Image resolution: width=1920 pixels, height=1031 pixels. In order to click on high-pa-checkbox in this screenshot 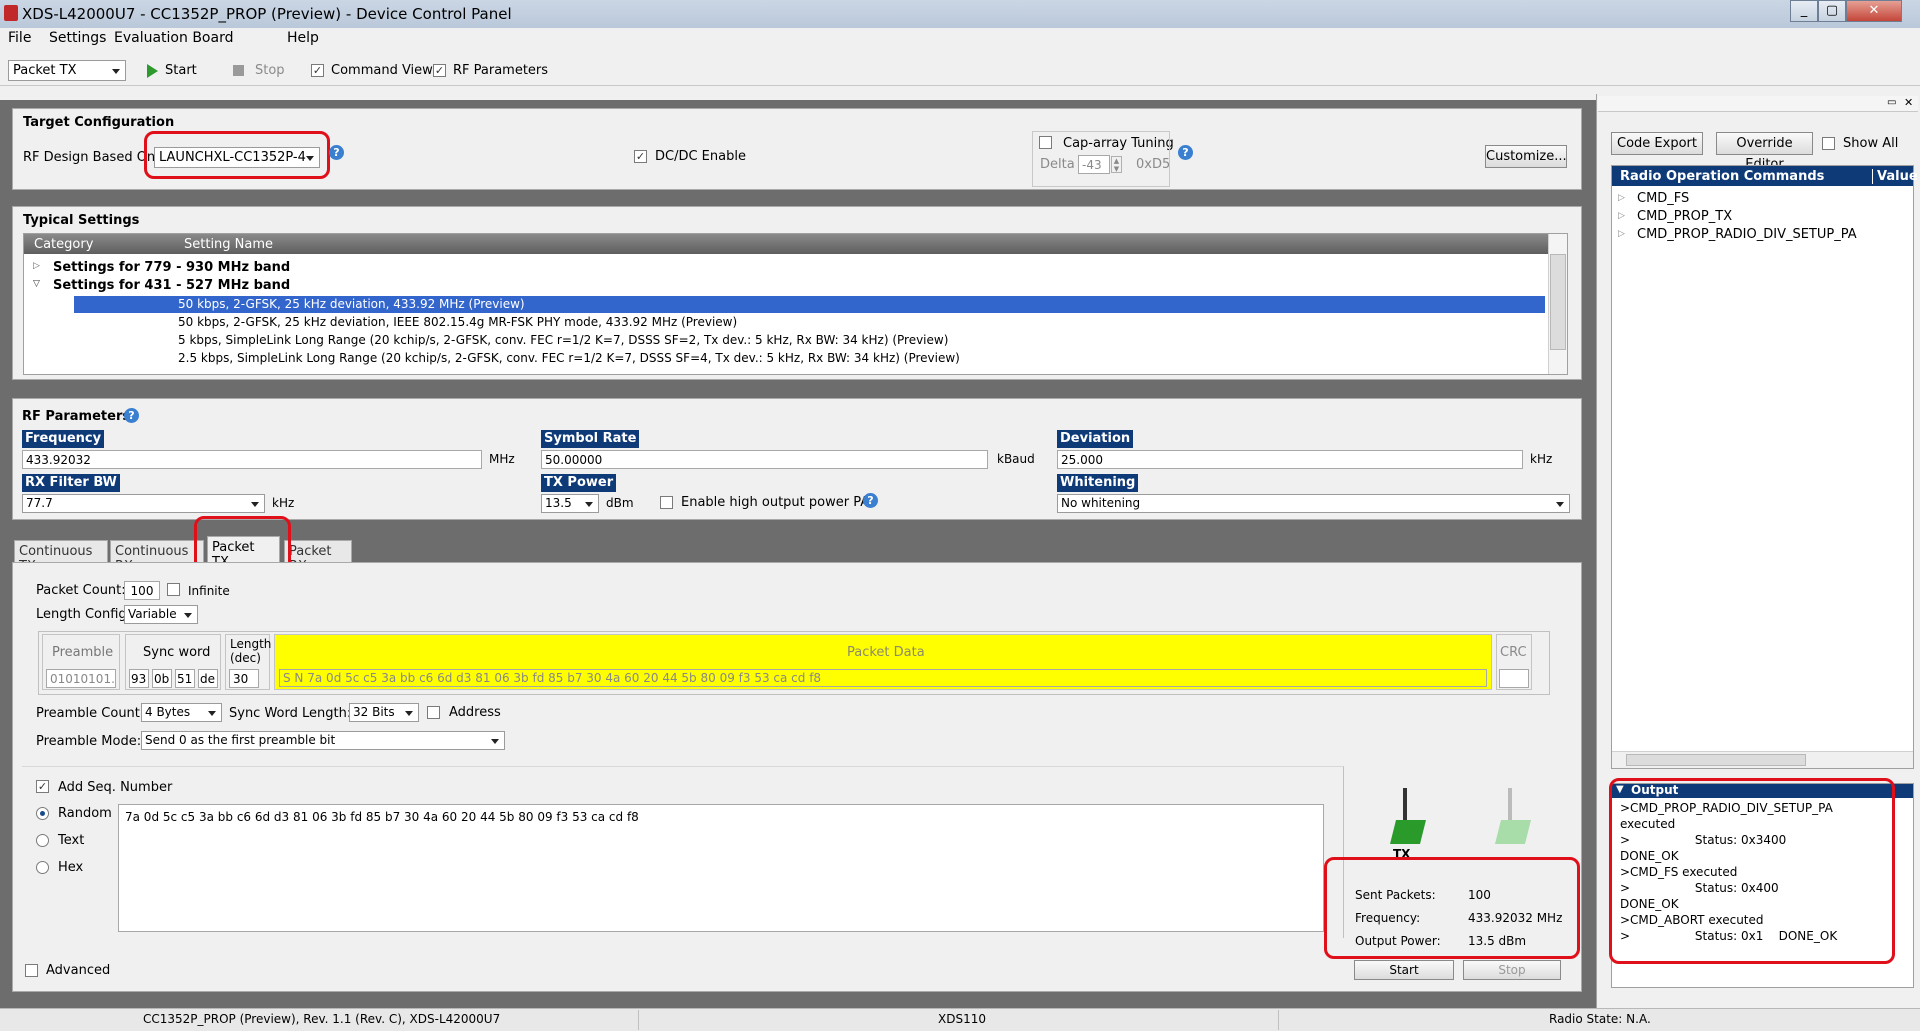, I will do `click(666, 502)`.